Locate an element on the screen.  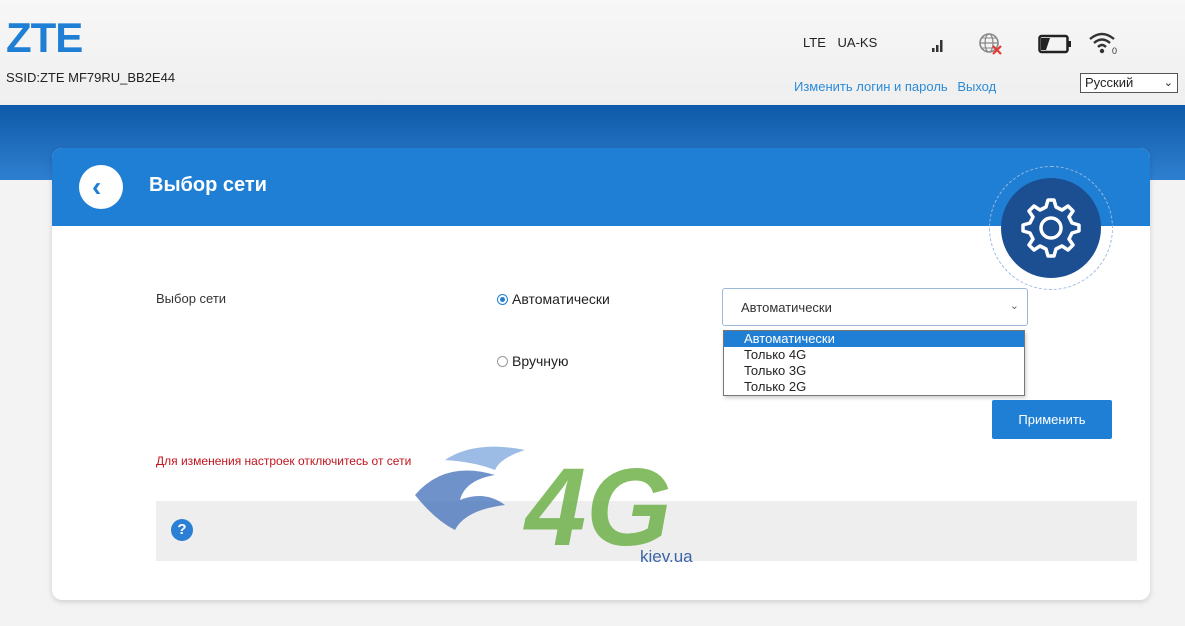
language-select: Русский ⌄ is located at coordinates (1129, 83).